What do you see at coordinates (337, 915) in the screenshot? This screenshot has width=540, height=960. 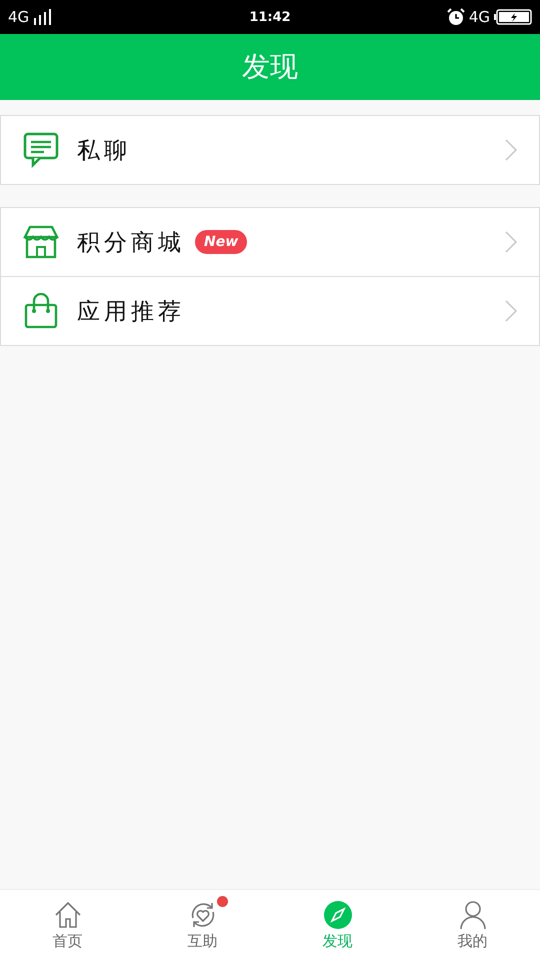 I see `compass-icon` at bounding box center [337, 915].